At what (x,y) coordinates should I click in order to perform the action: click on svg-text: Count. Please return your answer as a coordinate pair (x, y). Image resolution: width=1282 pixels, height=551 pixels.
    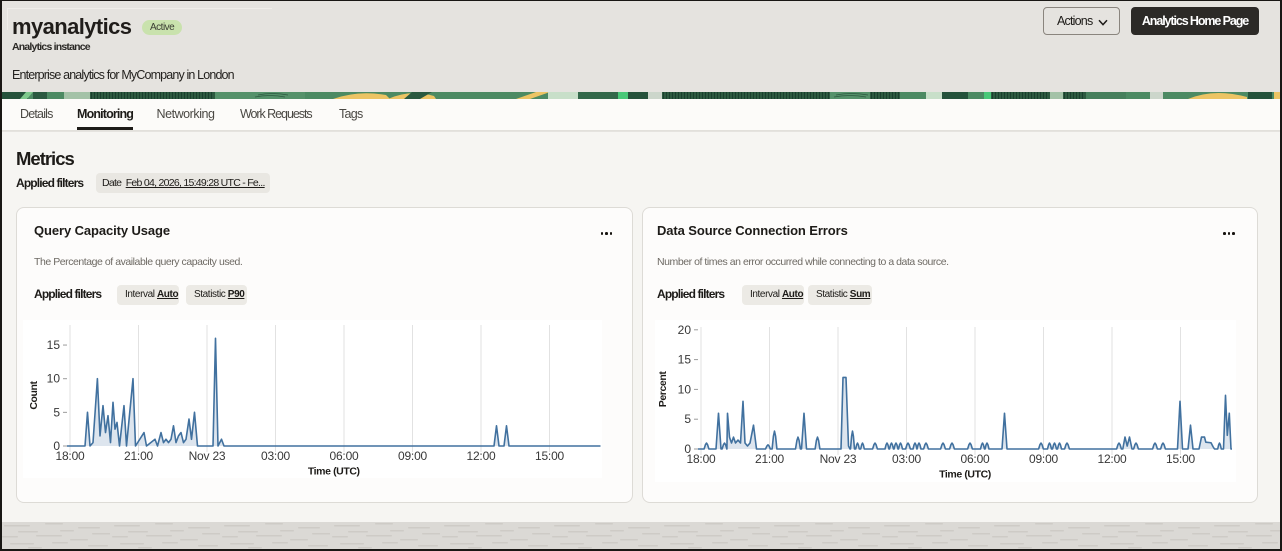
    Looking at the image, I should click on (34, 394).